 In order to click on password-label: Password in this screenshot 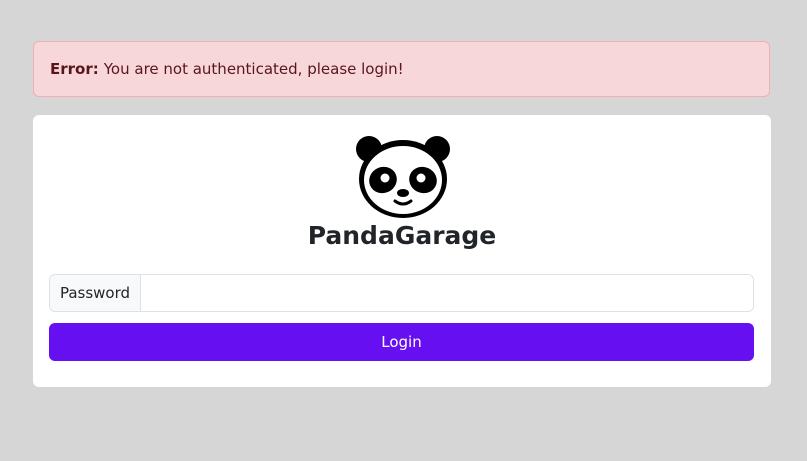, I will do `click(95, 293)`.